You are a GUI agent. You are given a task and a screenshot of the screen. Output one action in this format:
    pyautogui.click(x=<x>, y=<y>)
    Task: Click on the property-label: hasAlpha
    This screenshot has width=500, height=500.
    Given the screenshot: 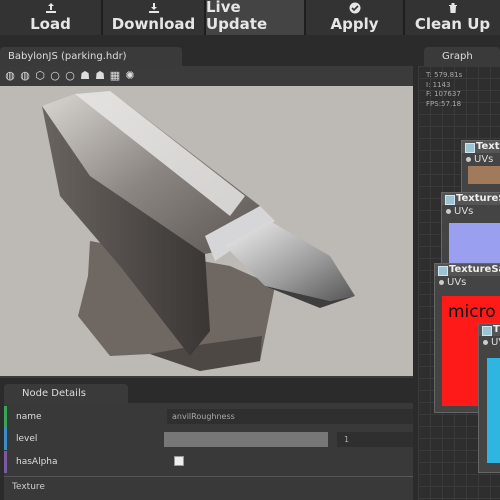 What is the action you would take?
    pyautogui.click(x=37, y=462)
    